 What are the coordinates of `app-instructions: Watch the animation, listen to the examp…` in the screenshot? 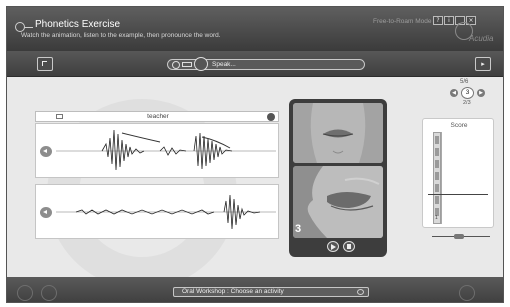 It's located at (121, 35).